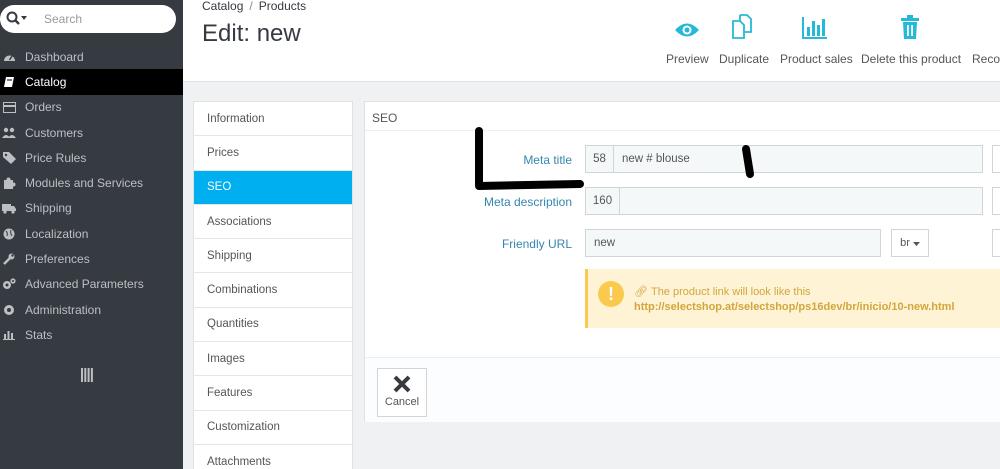 The width and height of the screenshot is (1000, 469). I want to click on recommend-label: Recor, so click(986, 59).